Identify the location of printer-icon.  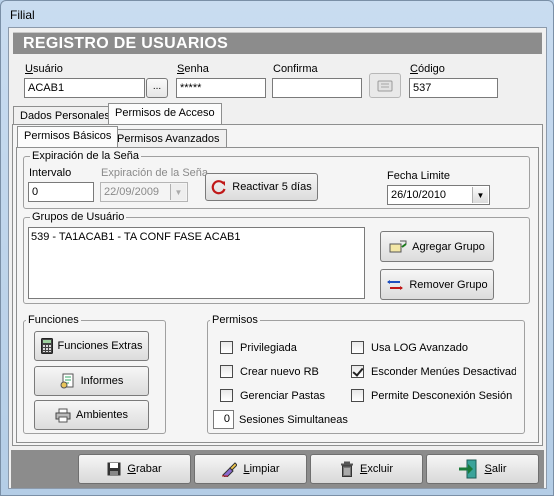
(63, 415).